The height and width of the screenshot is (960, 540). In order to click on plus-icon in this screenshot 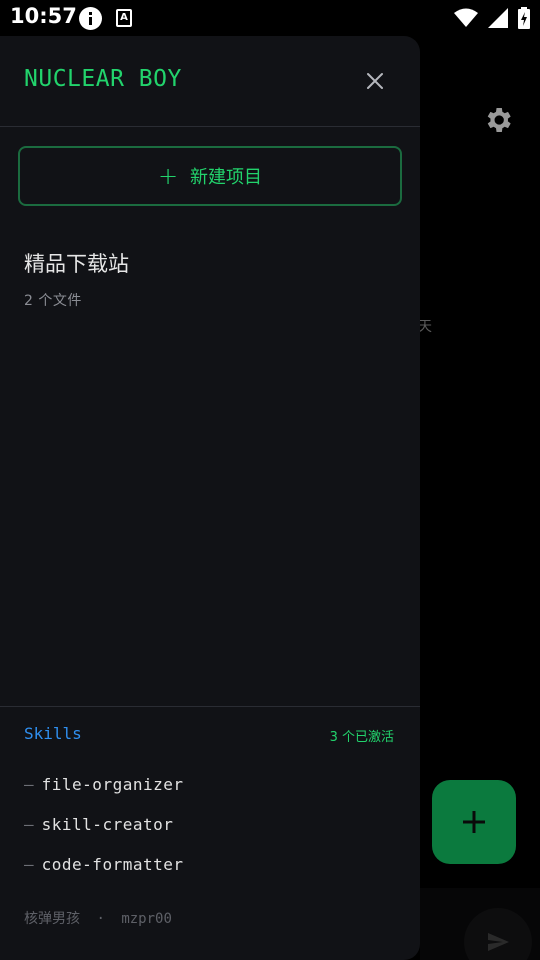, I will do `click(474, 822)`.